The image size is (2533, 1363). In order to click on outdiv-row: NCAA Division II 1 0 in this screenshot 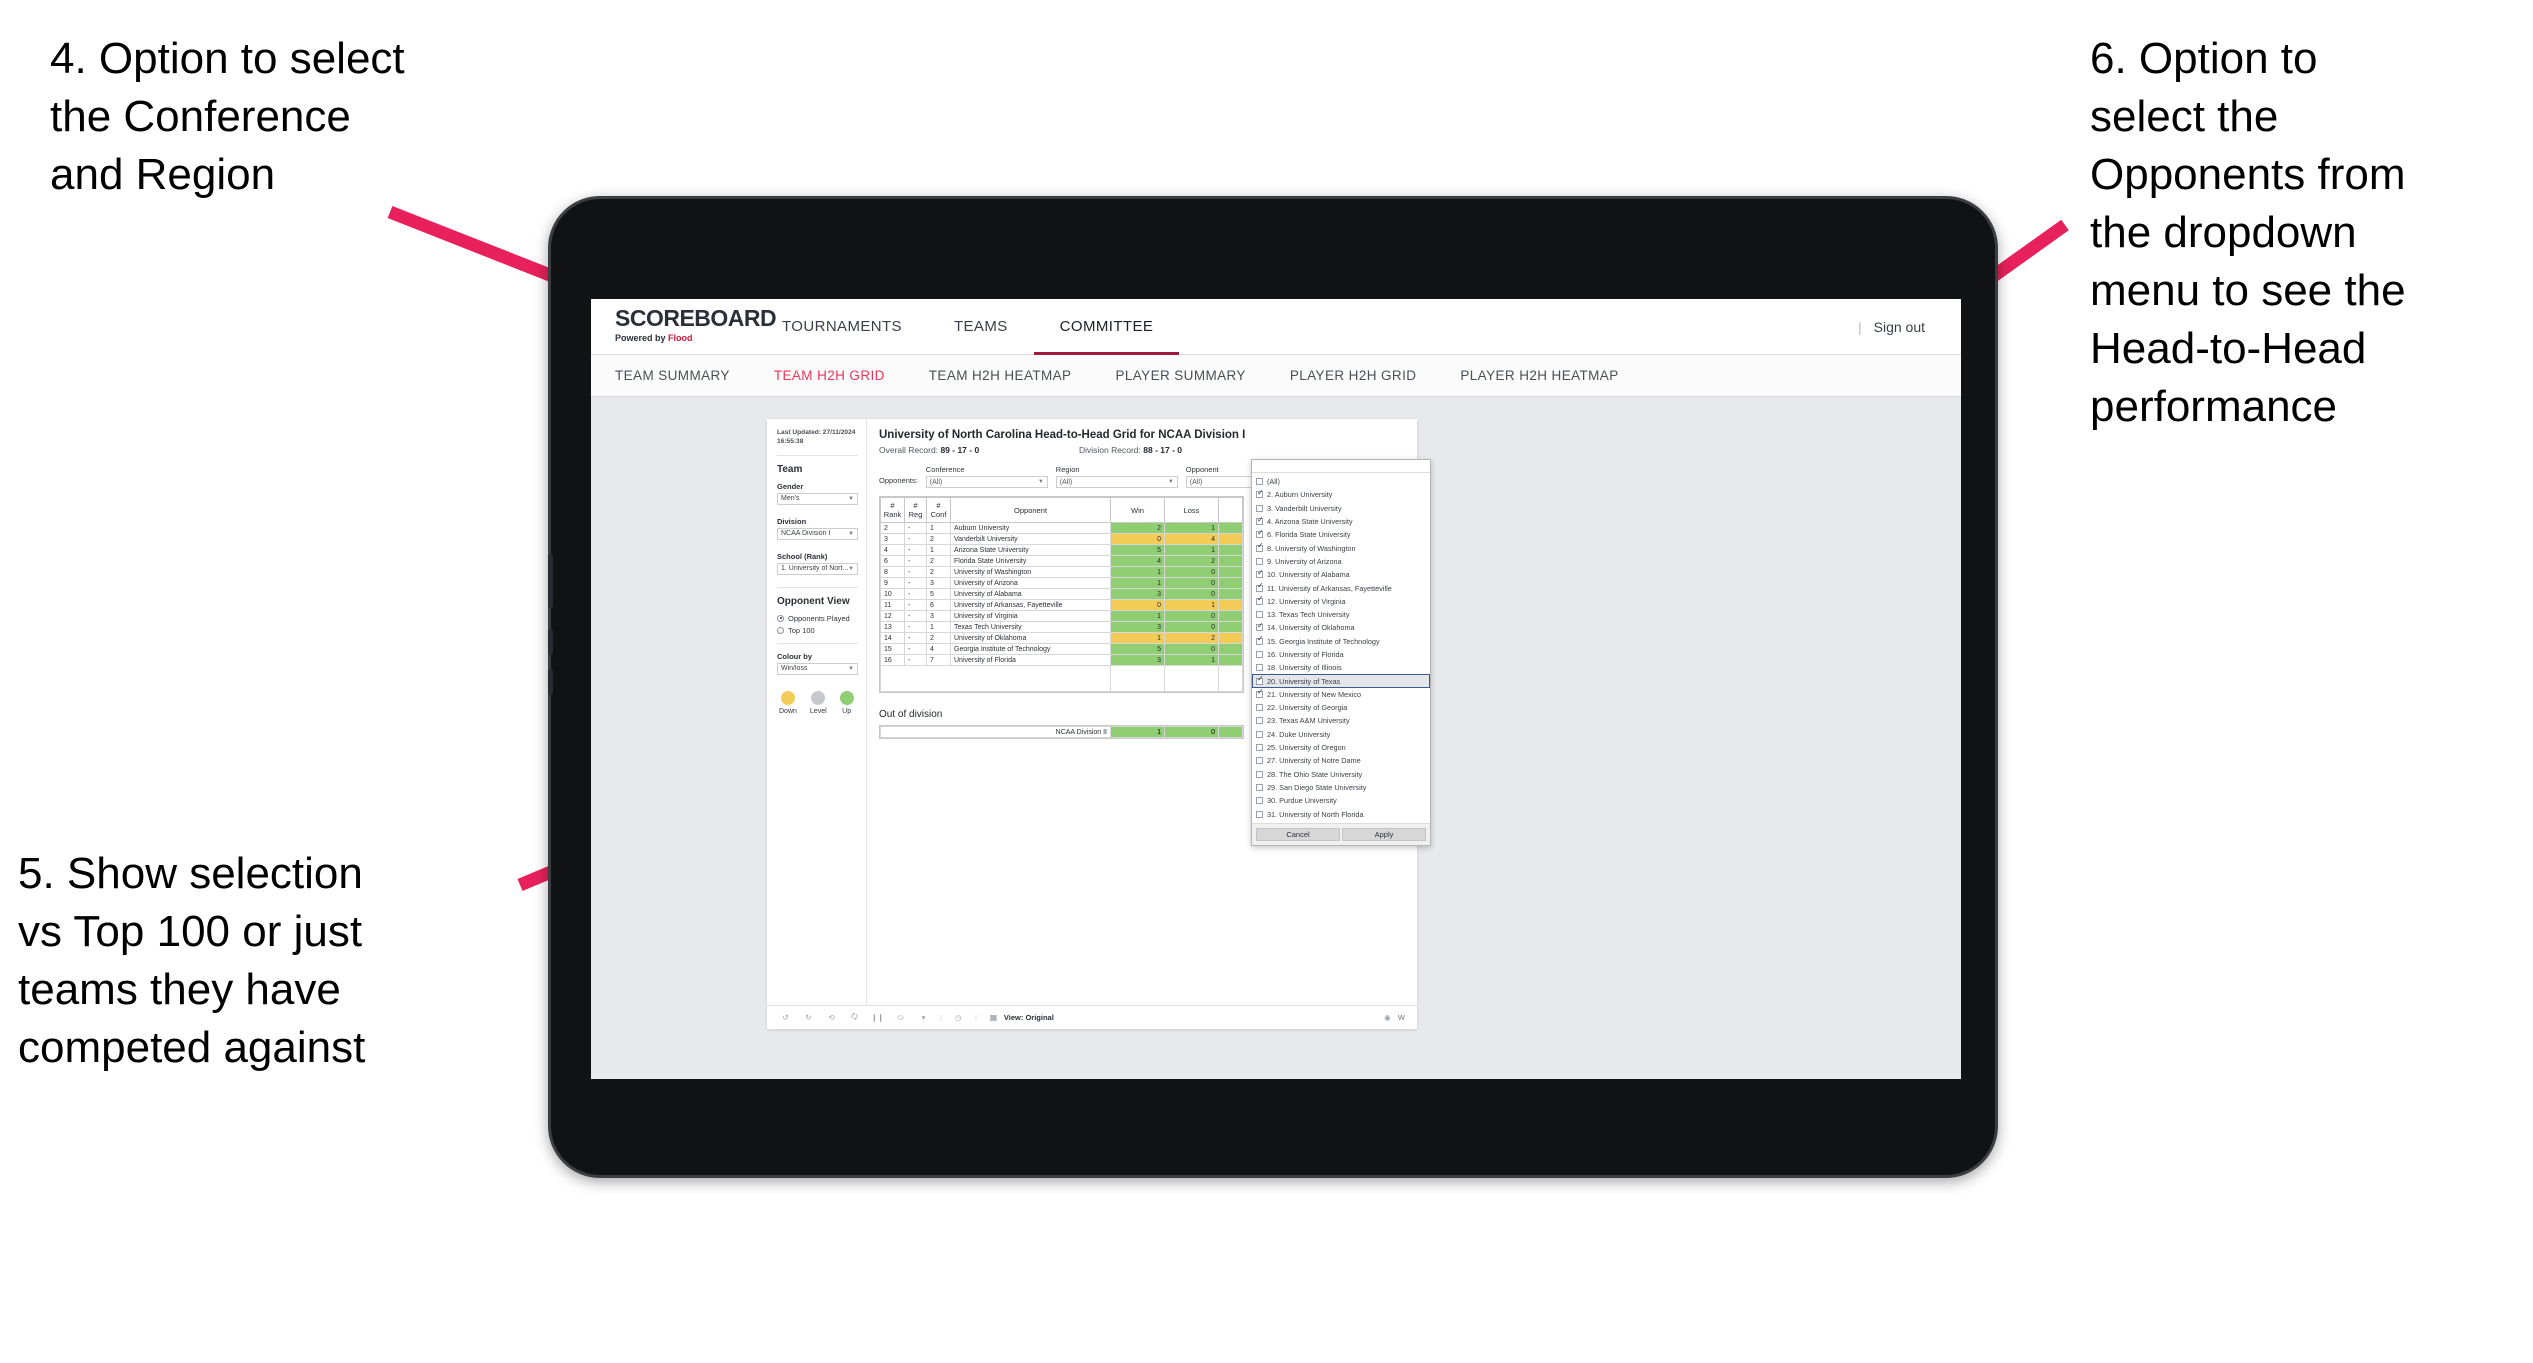, I will do `click(1061, 732)`.